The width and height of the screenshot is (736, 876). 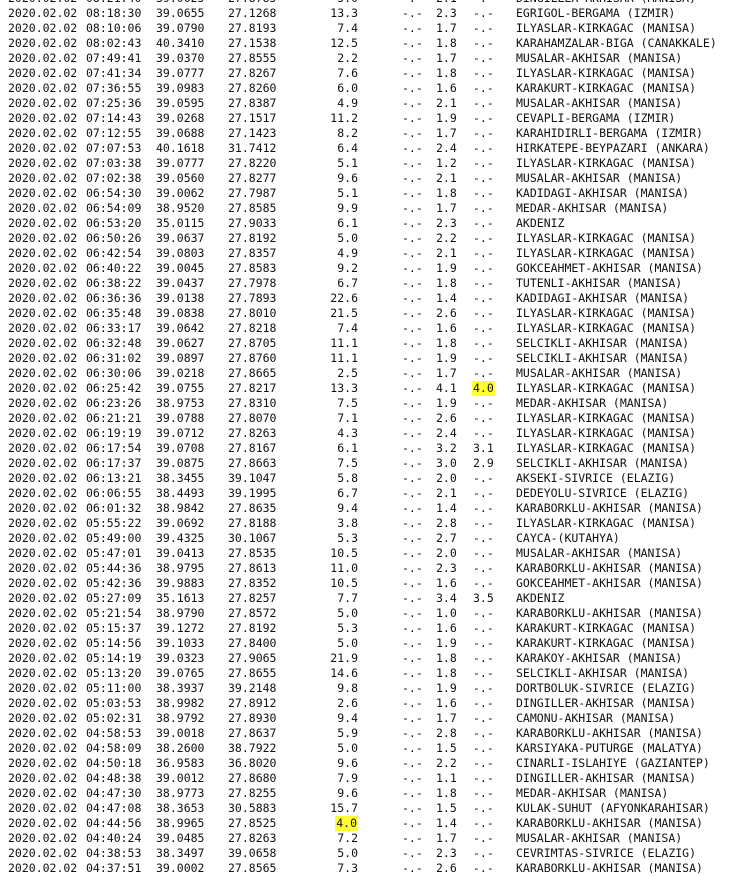 I want to click on longitude-cell: 30.5883, so click(x=252, y=808).